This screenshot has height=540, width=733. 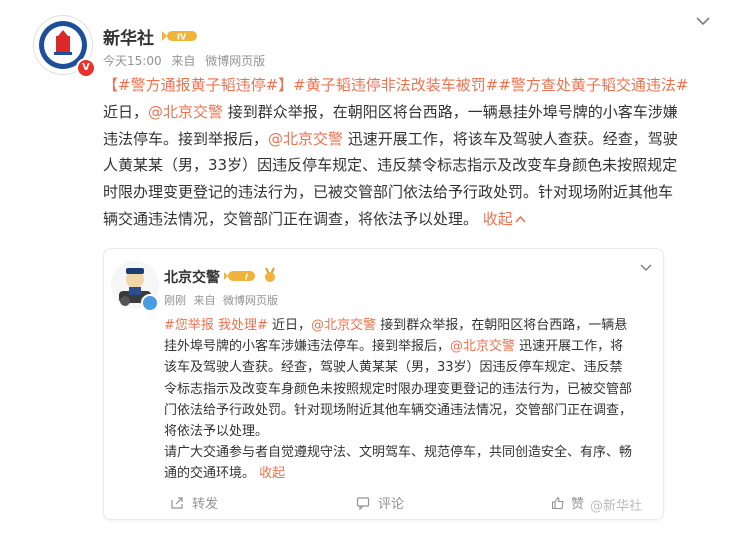 I want to click on quoted-post-meta: 刚刚 来自 微博网页版, so click(x=223, y=300).